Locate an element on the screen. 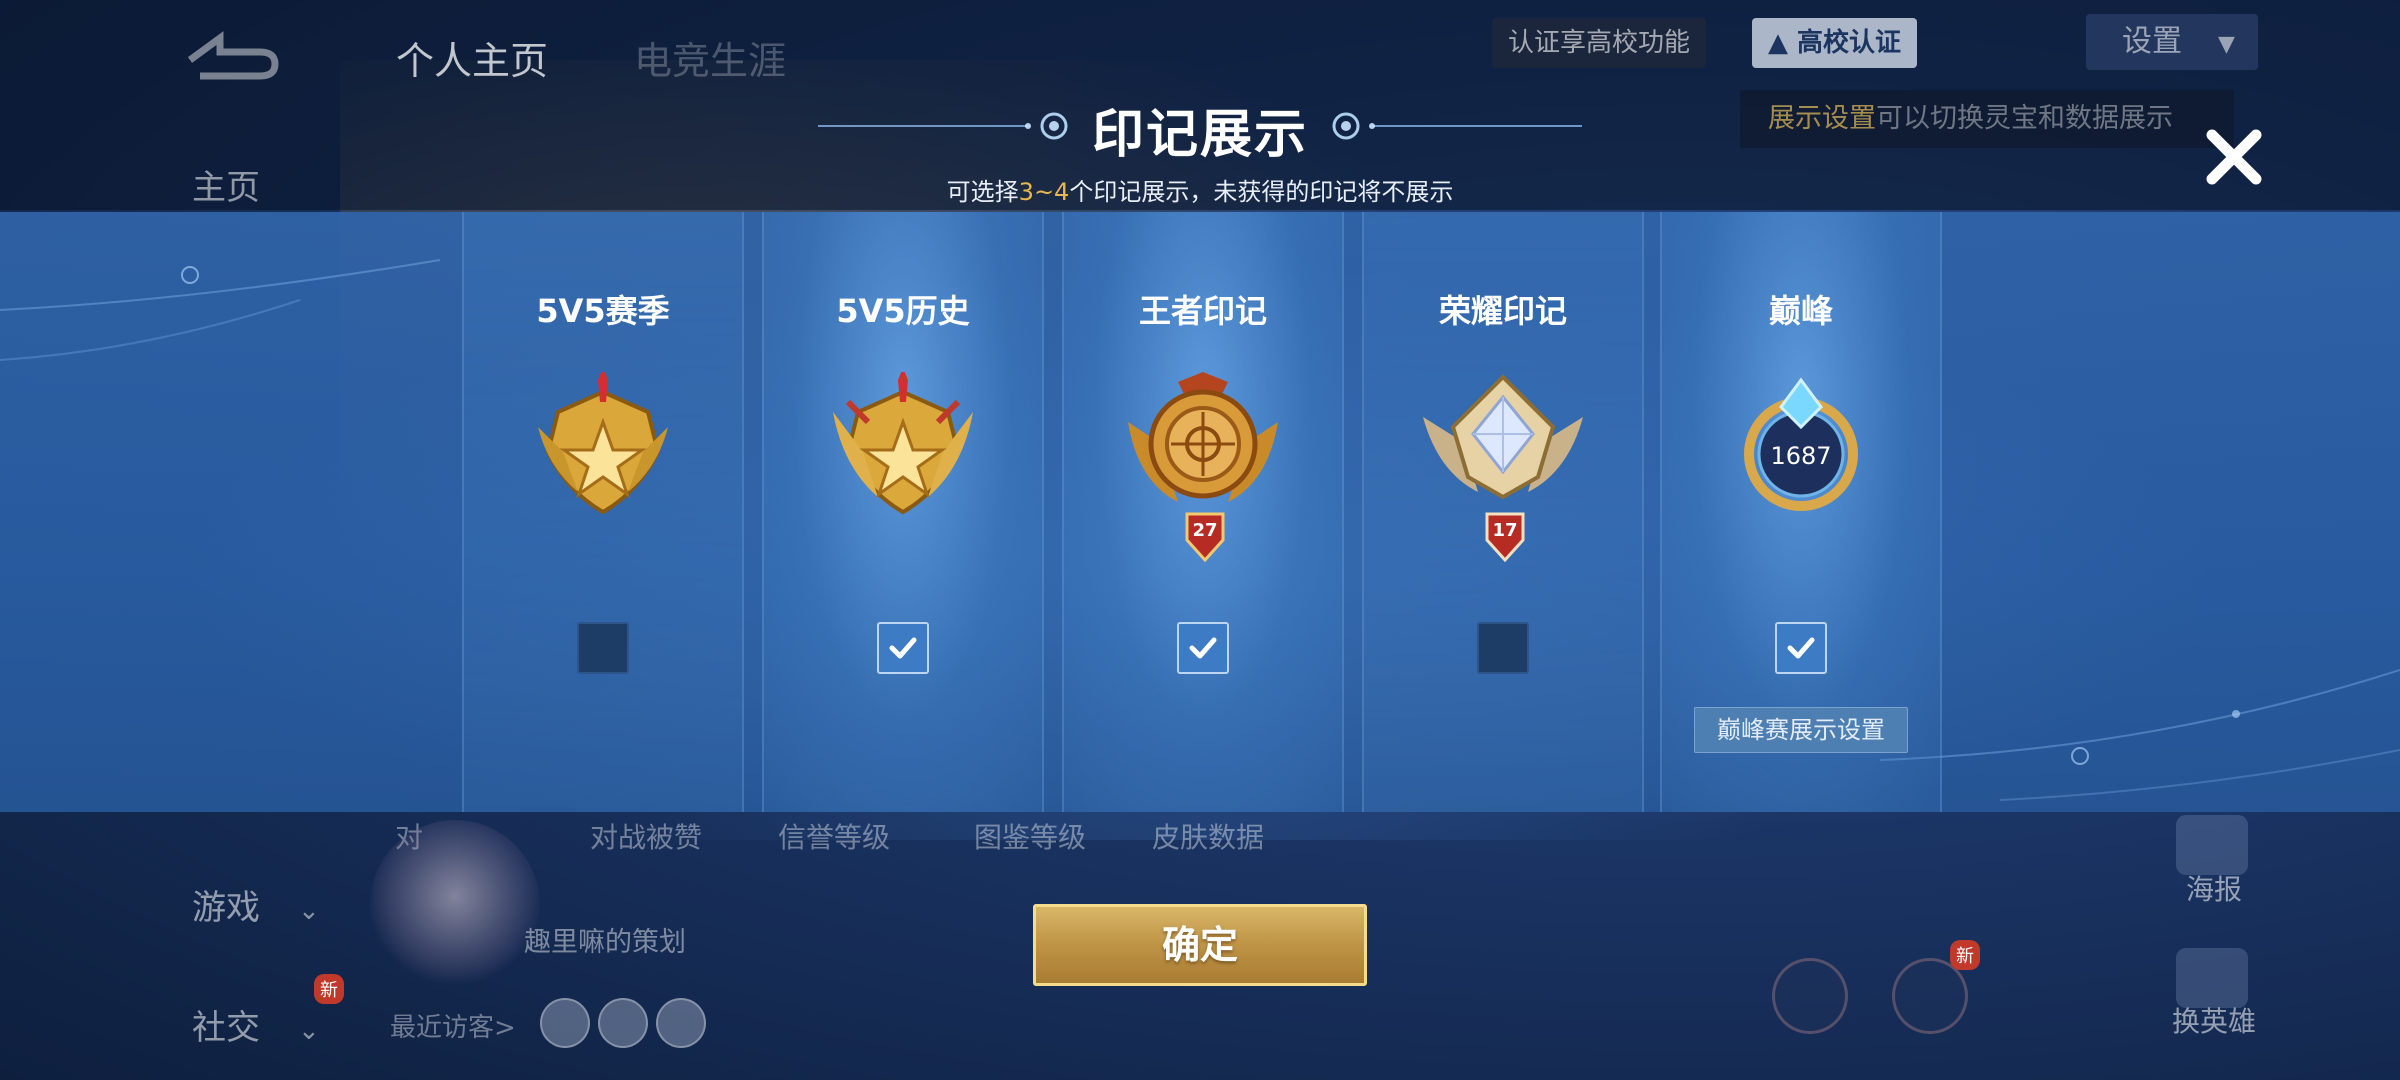  certification-hint: 认证享高校功能 is located at coordinates (1599, 43).